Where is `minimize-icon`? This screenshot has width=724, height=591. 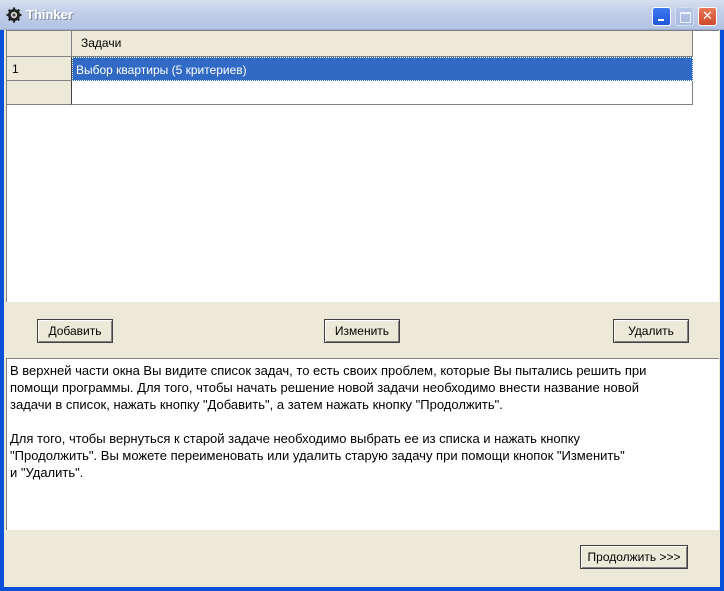 minimize-icon is located at coordinates (661, 16).